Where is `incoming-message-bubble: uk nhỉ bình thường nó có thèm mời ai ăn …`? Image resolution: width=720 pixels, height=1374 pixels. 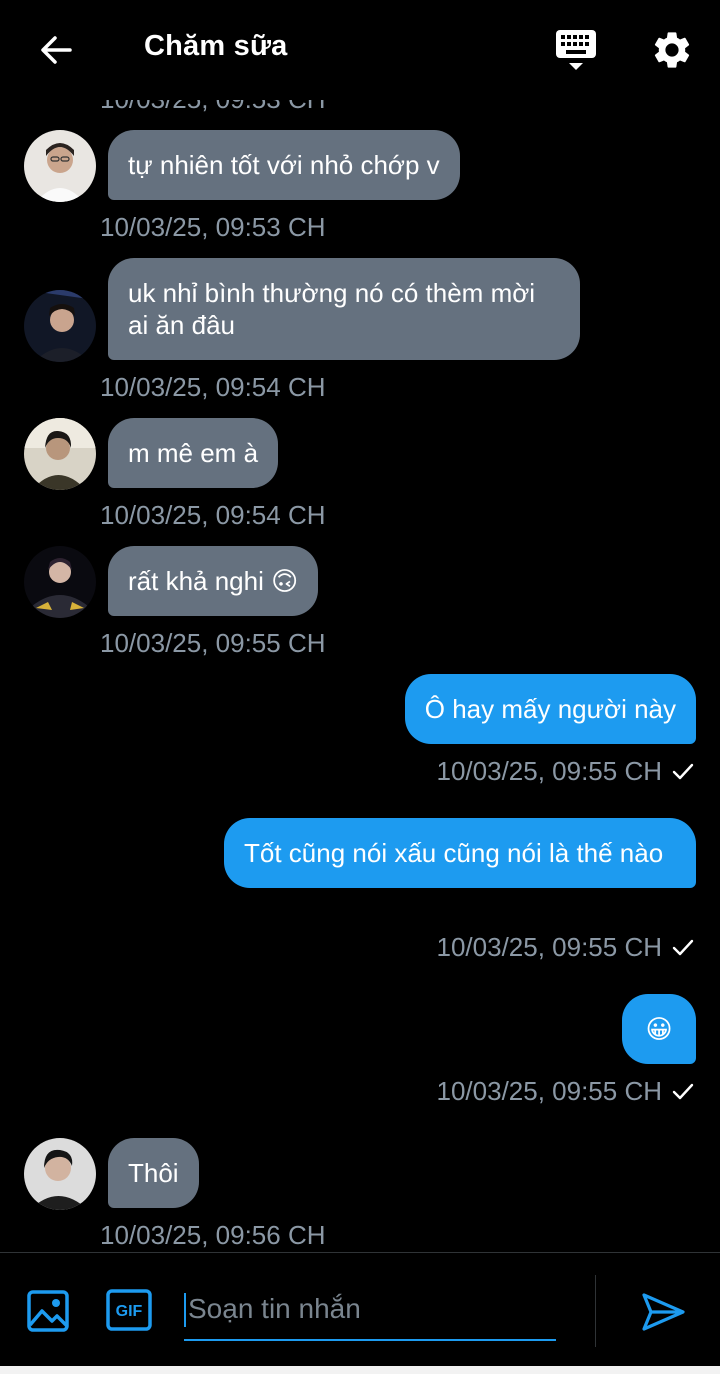 incoming-message-bubble: uk nhỉ bình thường nó có thèm mời ai ăn … is located at coordinates (344, 309).